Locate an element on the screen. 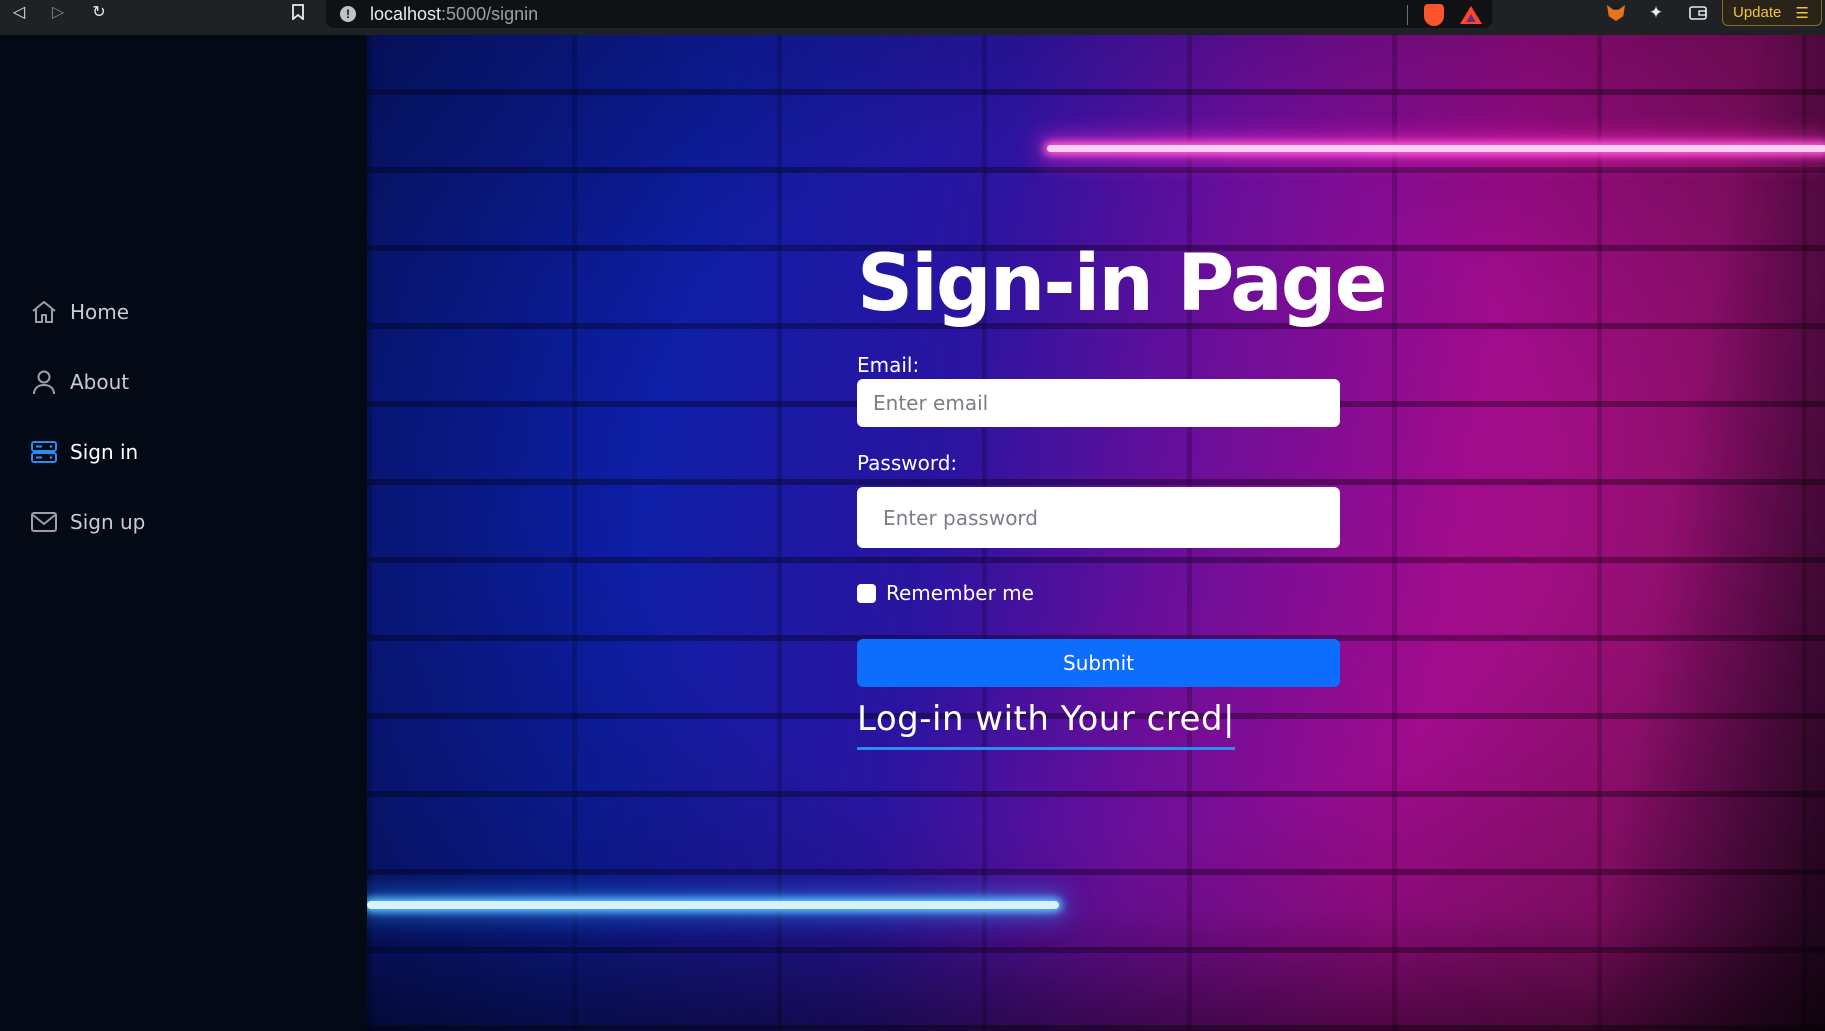 The image size is (1825, 1031). sidebar-item-signup: Sign up is located at coordinates (87, 522).